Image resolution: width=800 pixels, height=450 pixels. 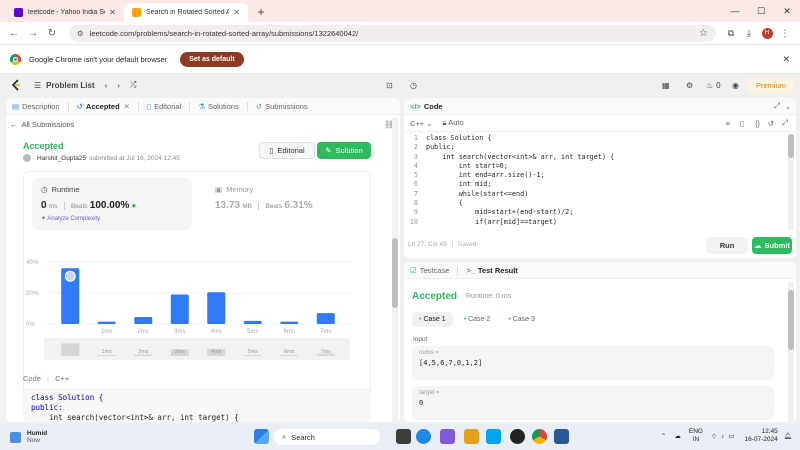 I want to click on settings-icon: ⚙, so click(x=689, y=85).